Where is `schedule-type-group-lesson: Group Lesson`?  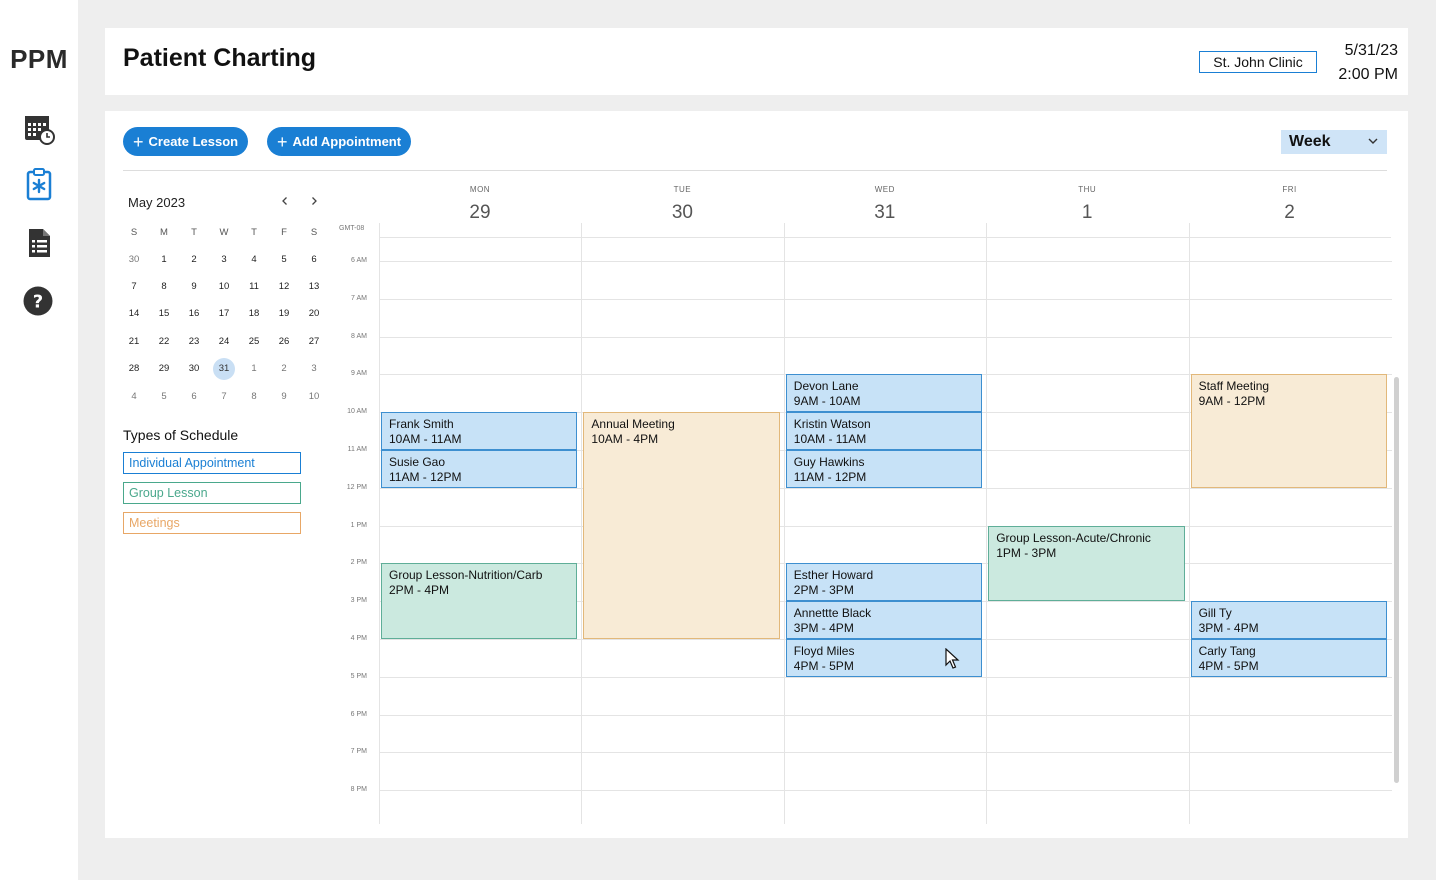
schedule-type-group-lesson: Group Lesson is located at coordinates (212, 493).